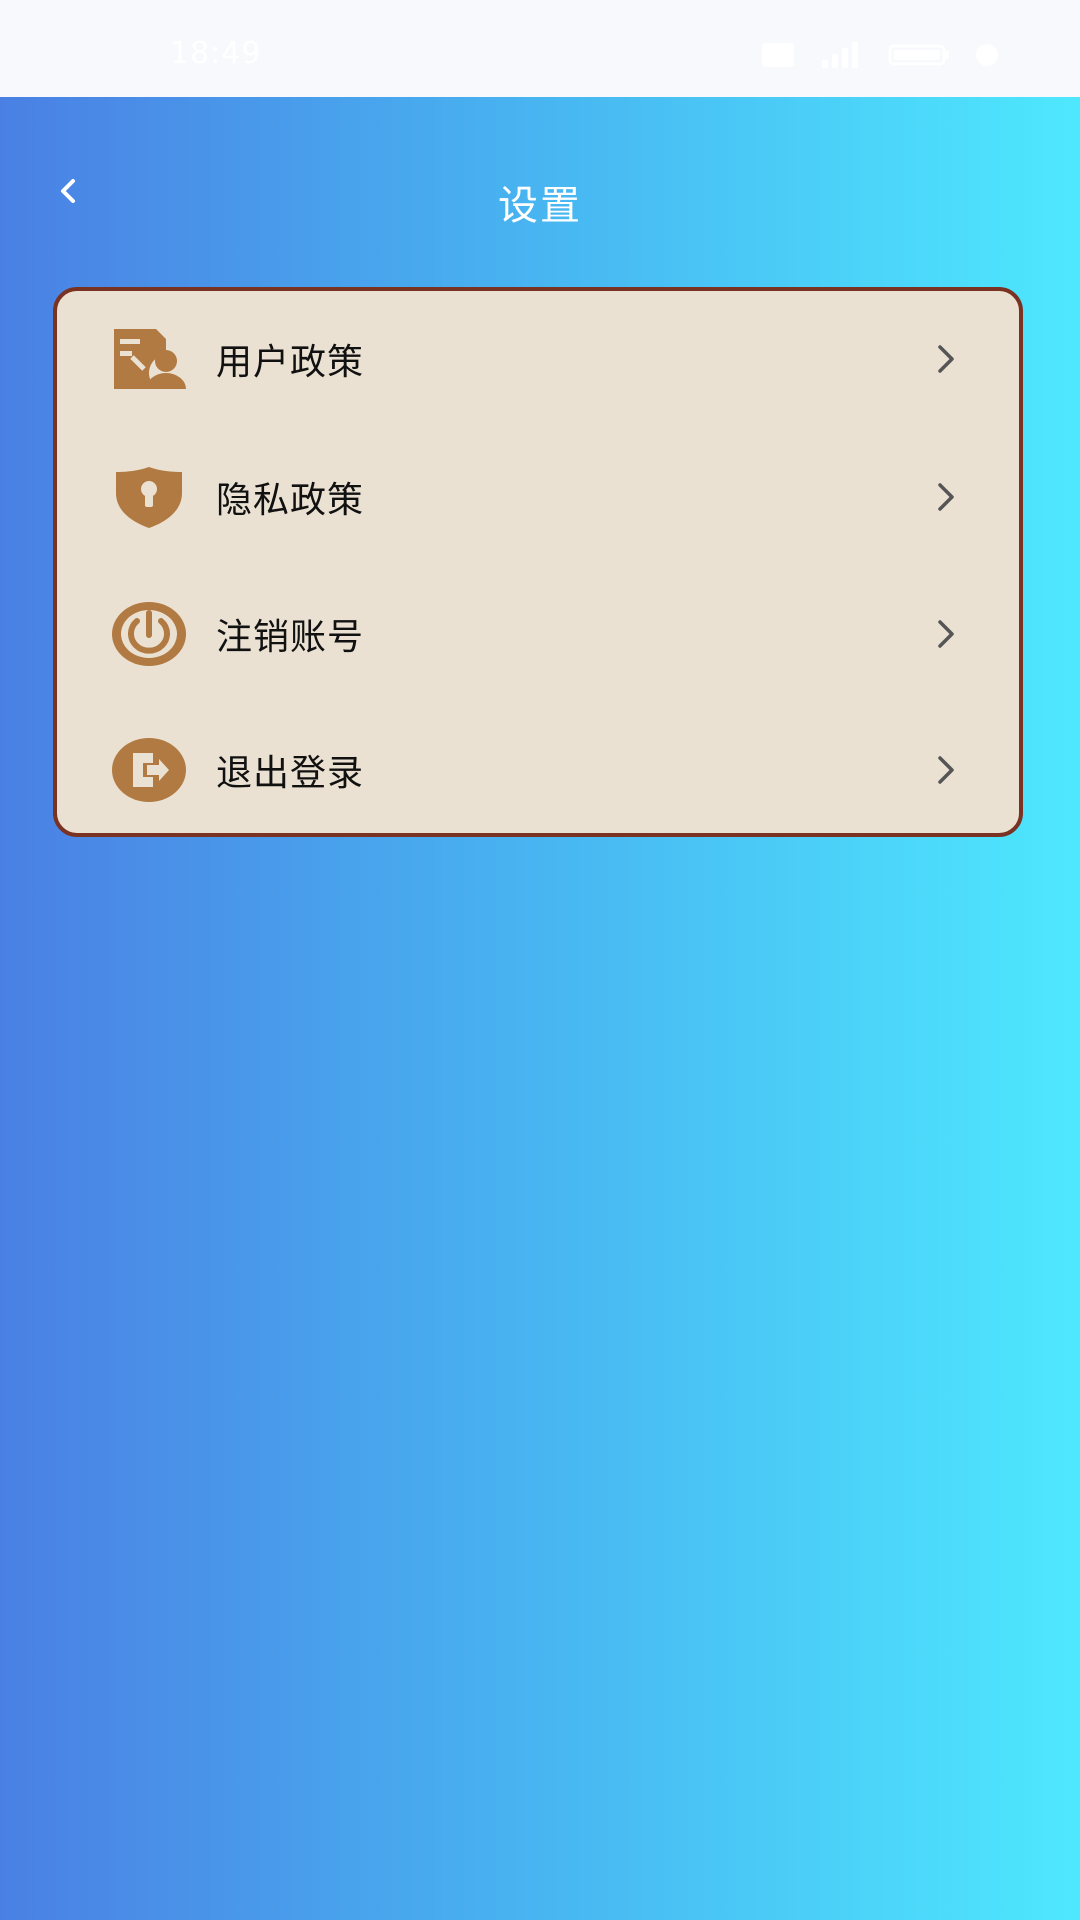  What do you see at coordinates (840, 55) in the screenshot?
I see `signal-icon` at bounding box center [840, 55].